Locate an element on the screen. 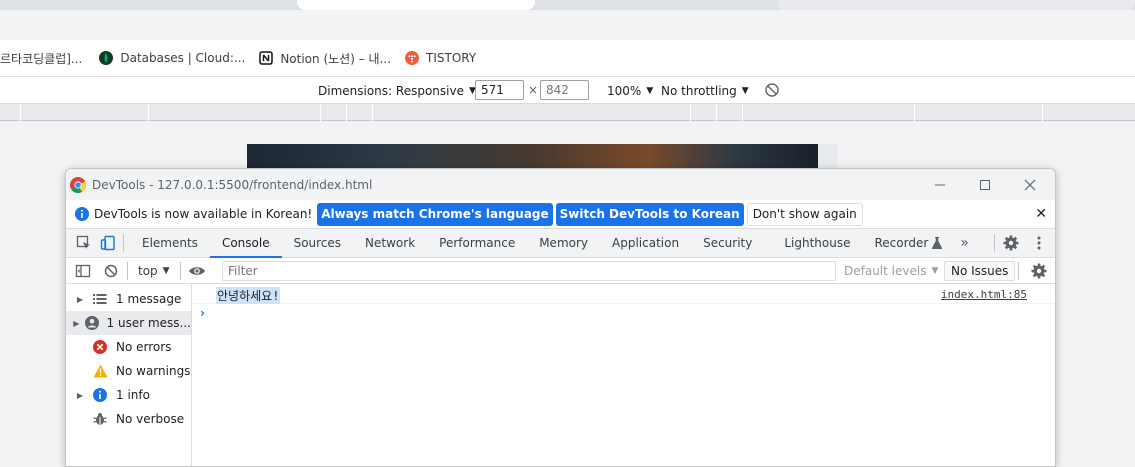 The width and height of the screenshot is (1135, 467). sidebar-toggle-icon is located at coordinates (83, 271).